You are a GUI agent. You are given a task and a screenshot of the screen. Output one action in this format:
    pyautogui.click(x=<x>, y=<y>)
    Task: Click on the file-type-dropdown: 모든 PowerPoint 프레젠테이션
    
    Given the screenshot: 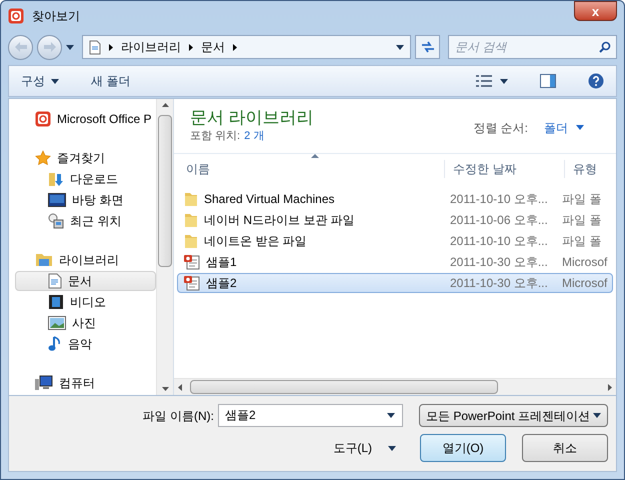 What is the action you would take?
    pyautogui.click(x=513, y=415)
    